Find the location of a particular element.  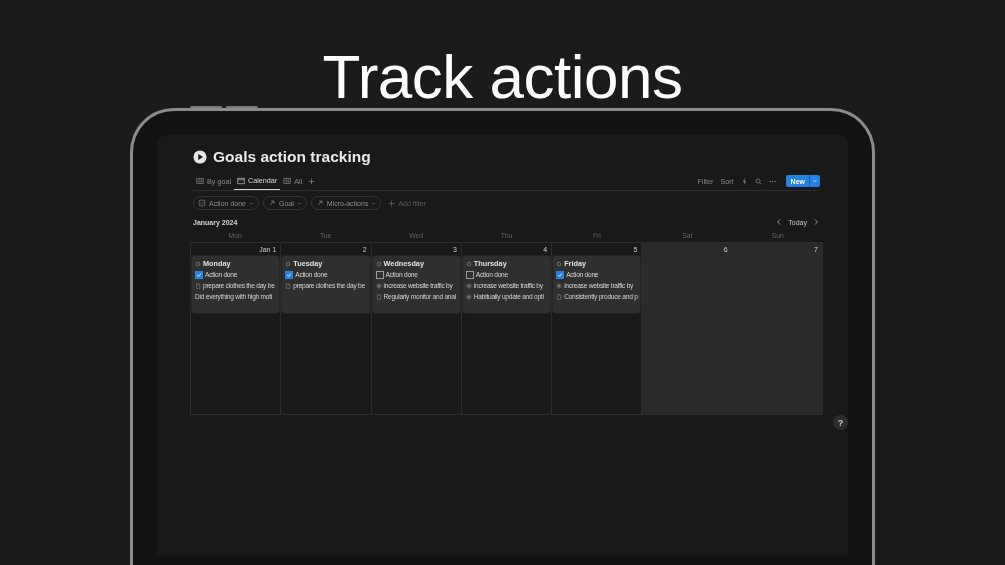

help-button: ? is located at coordinates (840, 422).